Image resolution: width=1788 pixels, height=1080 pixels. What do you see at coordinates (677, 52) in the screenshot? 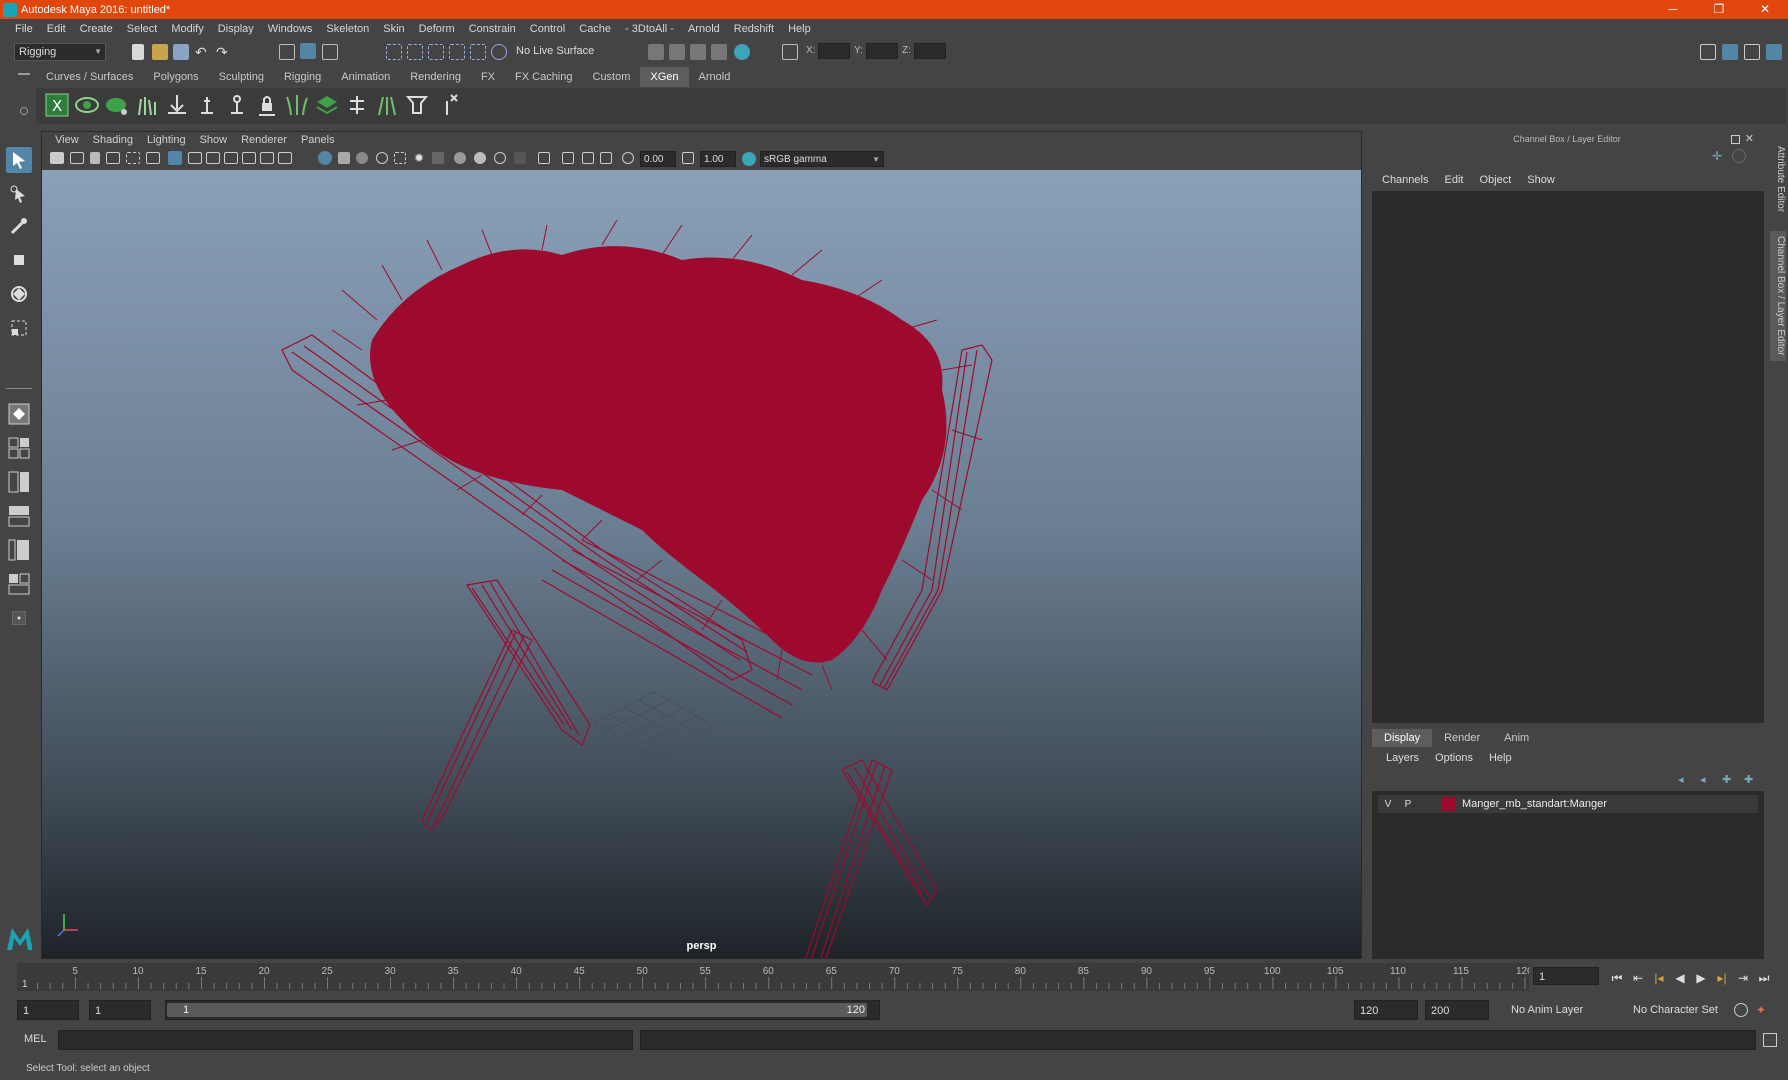
I see `render-current-frame-icon` at bounding box center [677, 52].